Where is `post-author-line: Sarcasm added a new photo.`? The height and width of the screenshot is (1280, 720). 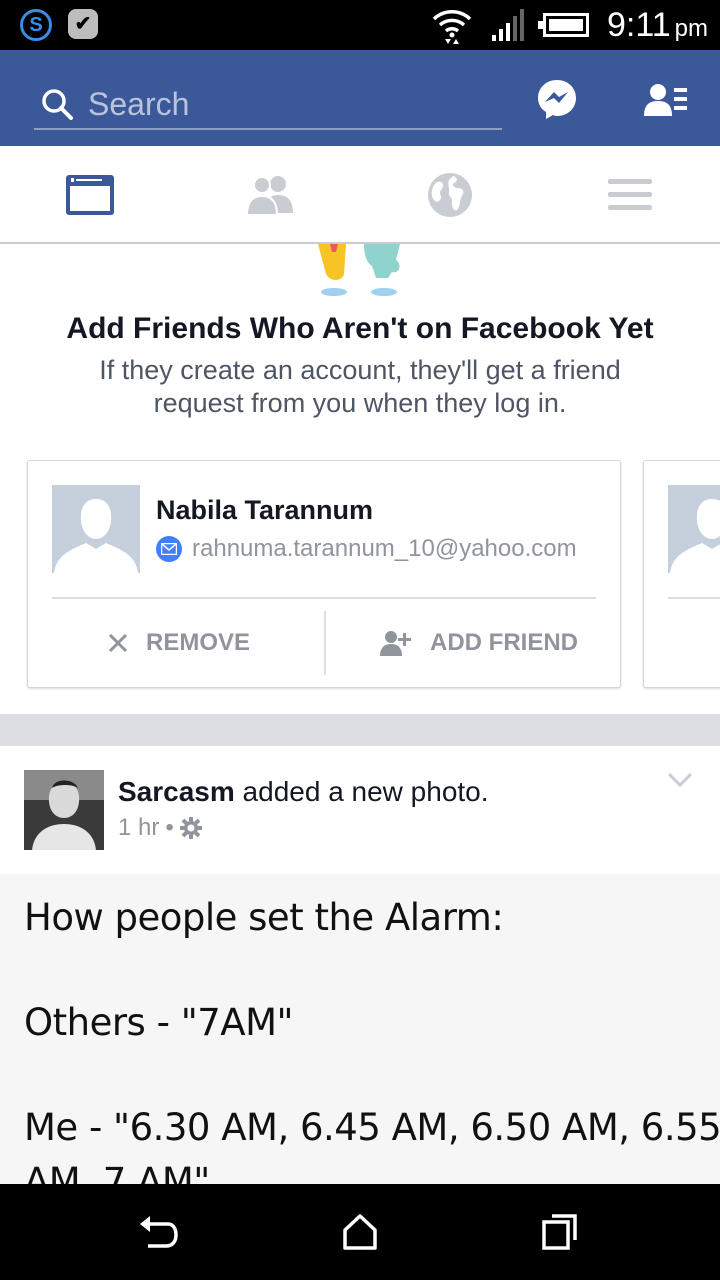
post-author-line: Sarcasm added a new photo. is located at coordinates (303, 792).